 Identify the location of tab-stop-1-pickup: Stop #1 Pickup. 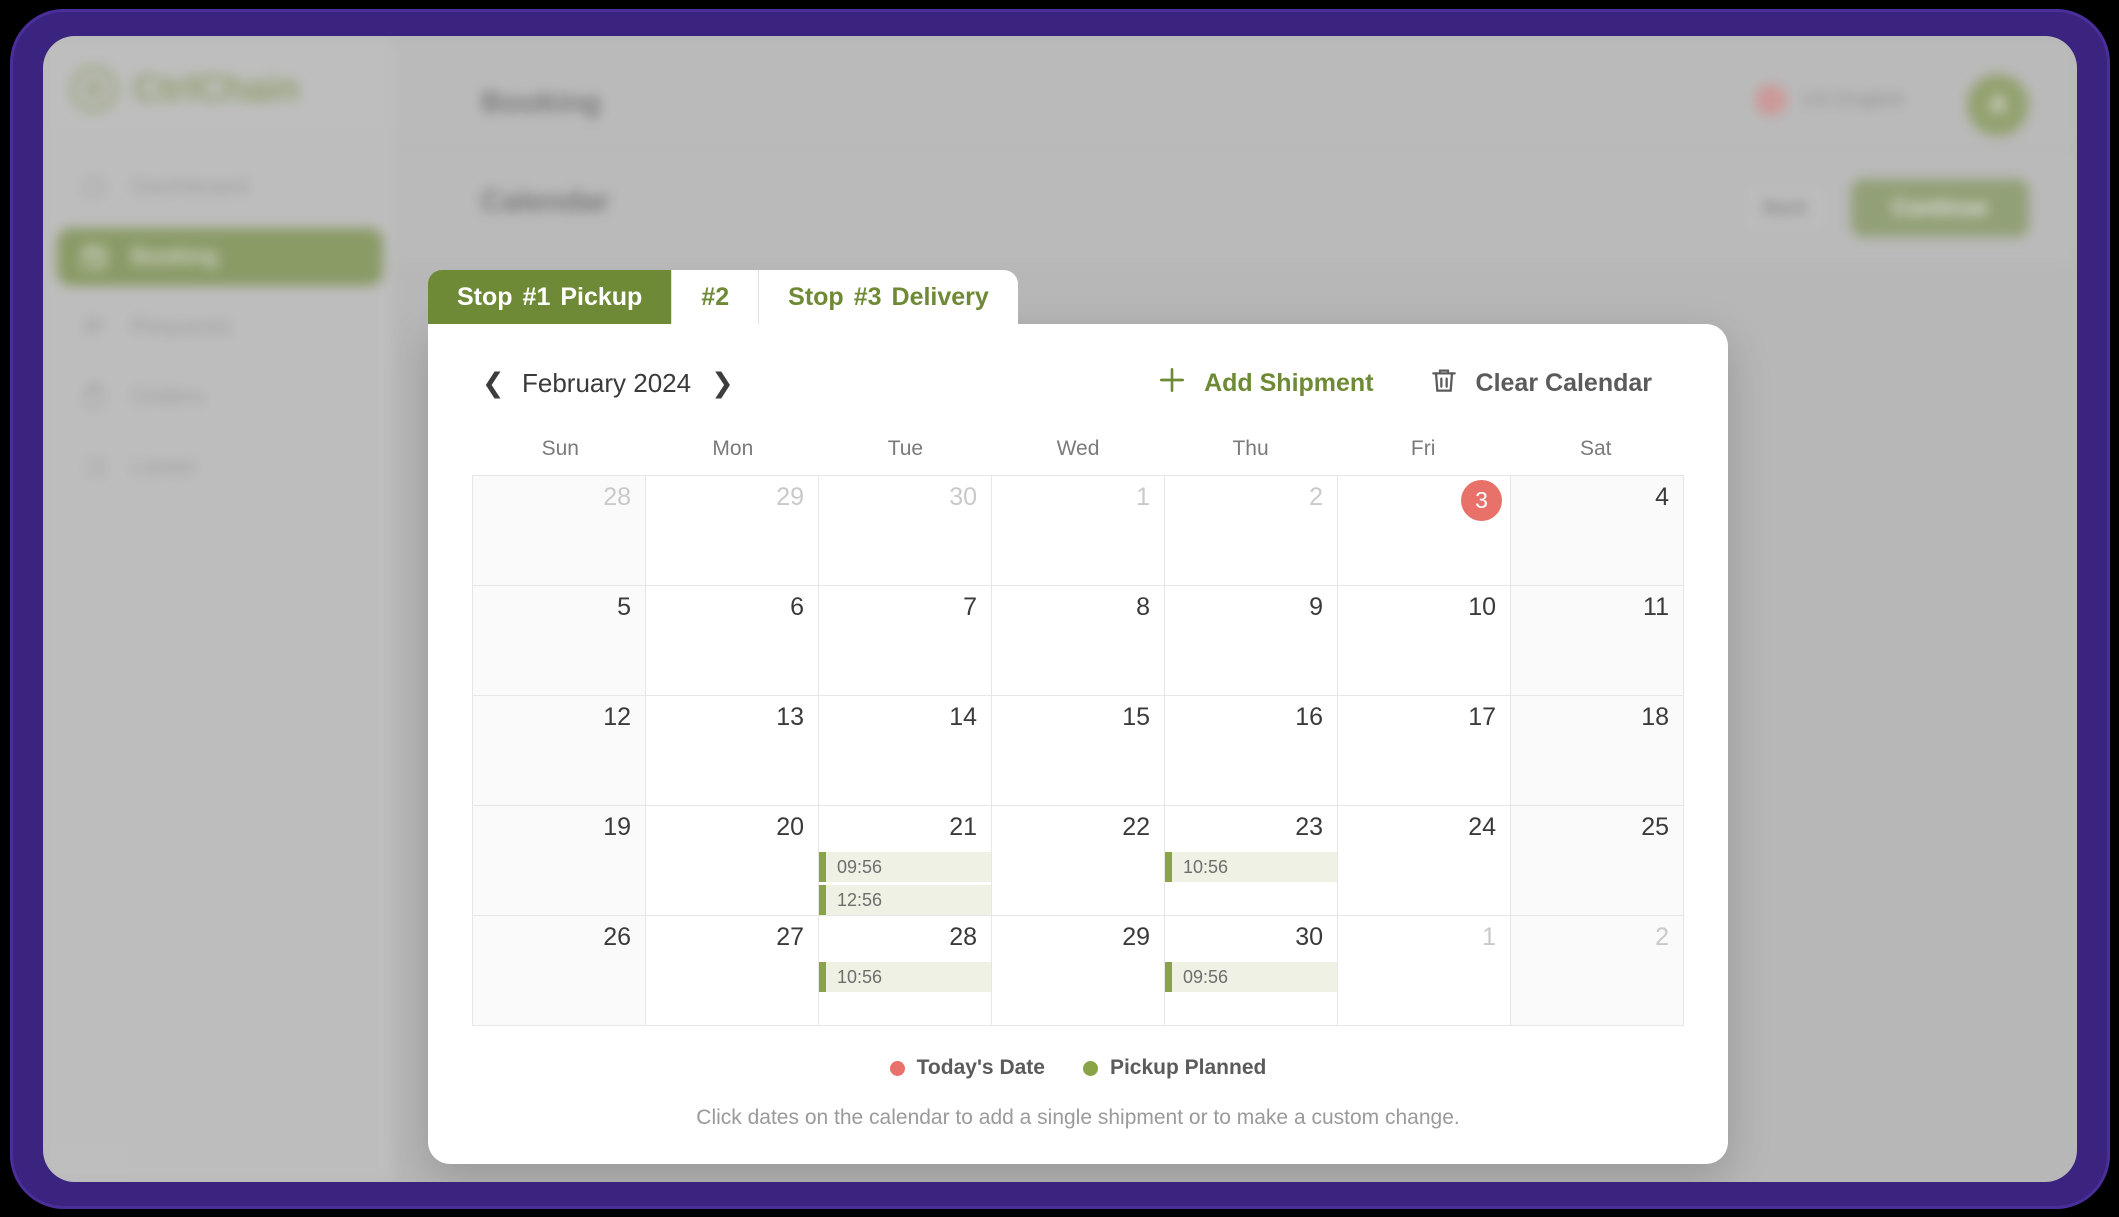
(550, 297).